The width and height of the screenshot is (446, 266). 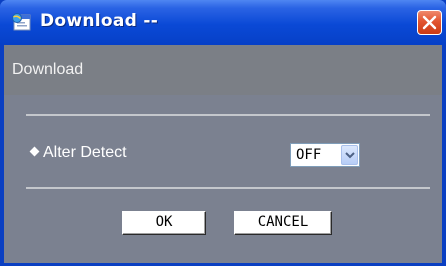 I want to click on alter-detect-label: Alter Detect, so click(x=77, y=153).